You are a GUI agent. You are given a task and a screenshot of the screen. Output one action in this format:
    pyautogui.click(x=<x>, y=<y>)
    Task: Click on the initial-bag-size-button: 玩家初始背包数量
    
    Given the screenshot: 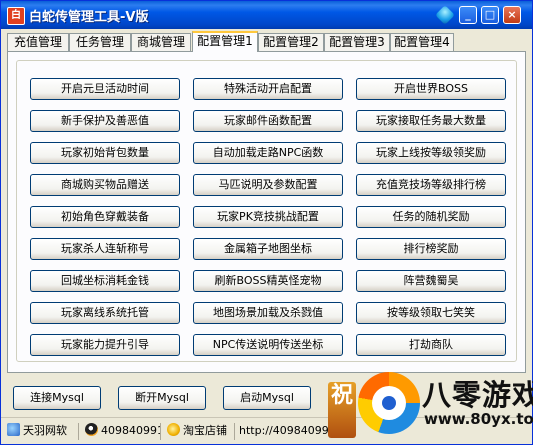 What is the action you would take?
    pyautogui.click(x=105, y=153)
    